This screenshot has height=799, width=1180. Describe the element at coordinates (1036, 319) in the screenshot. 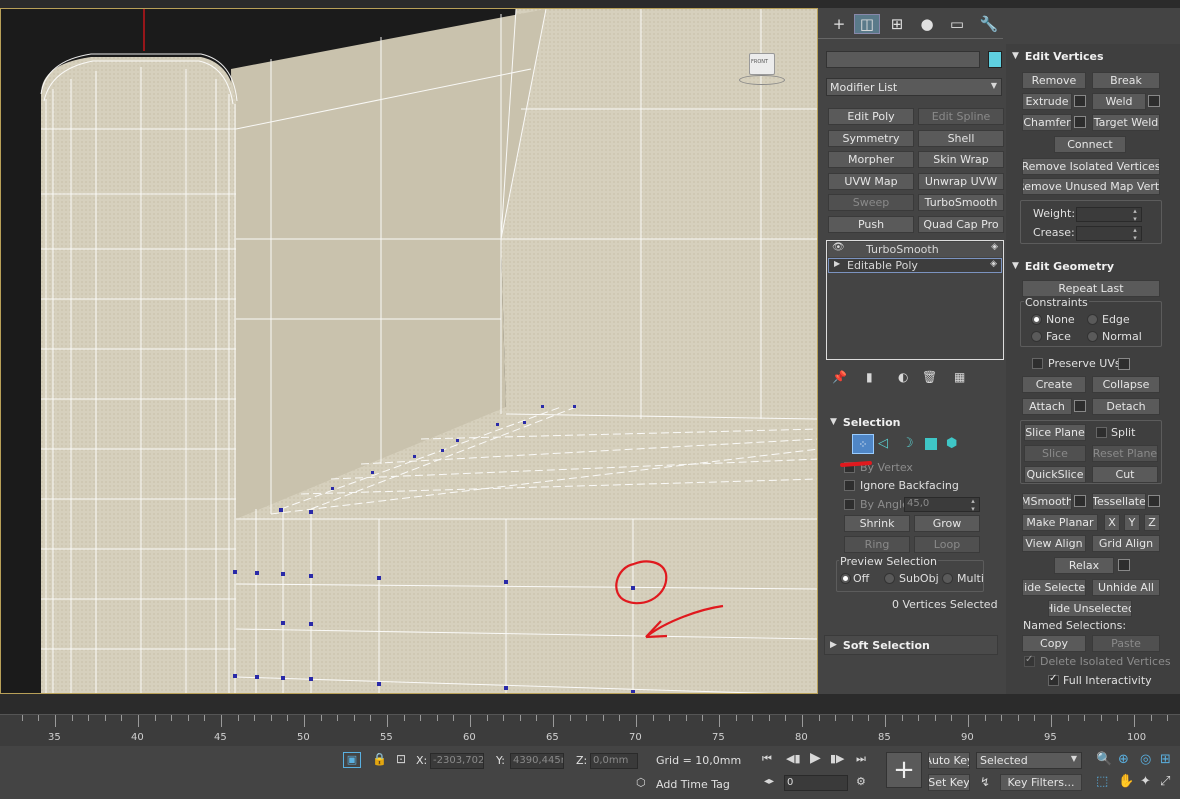

I see `constraint-none-radio` at that location.